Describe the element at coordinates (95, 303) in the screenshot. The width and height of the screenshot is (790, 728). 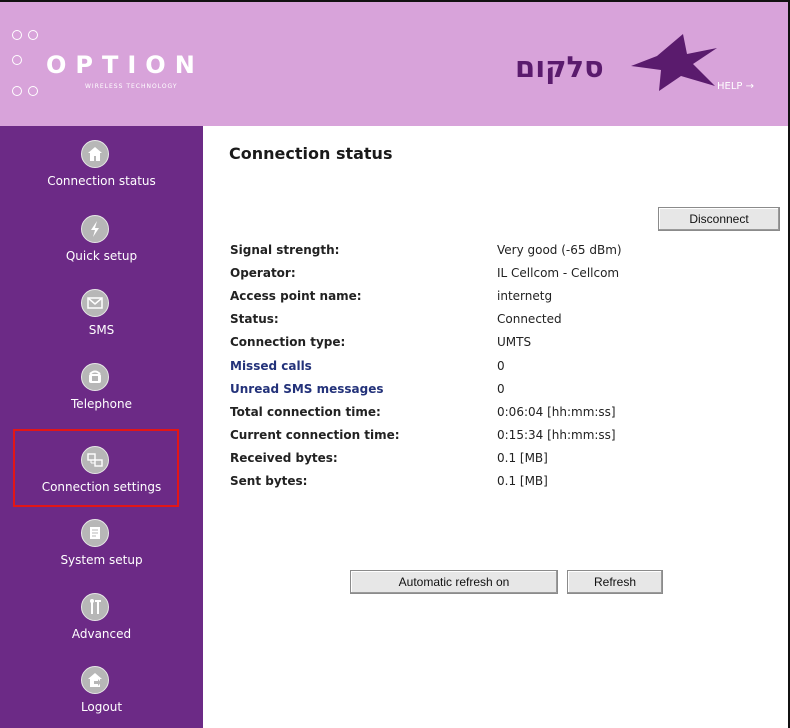
I see `envelope-icon` at that location.